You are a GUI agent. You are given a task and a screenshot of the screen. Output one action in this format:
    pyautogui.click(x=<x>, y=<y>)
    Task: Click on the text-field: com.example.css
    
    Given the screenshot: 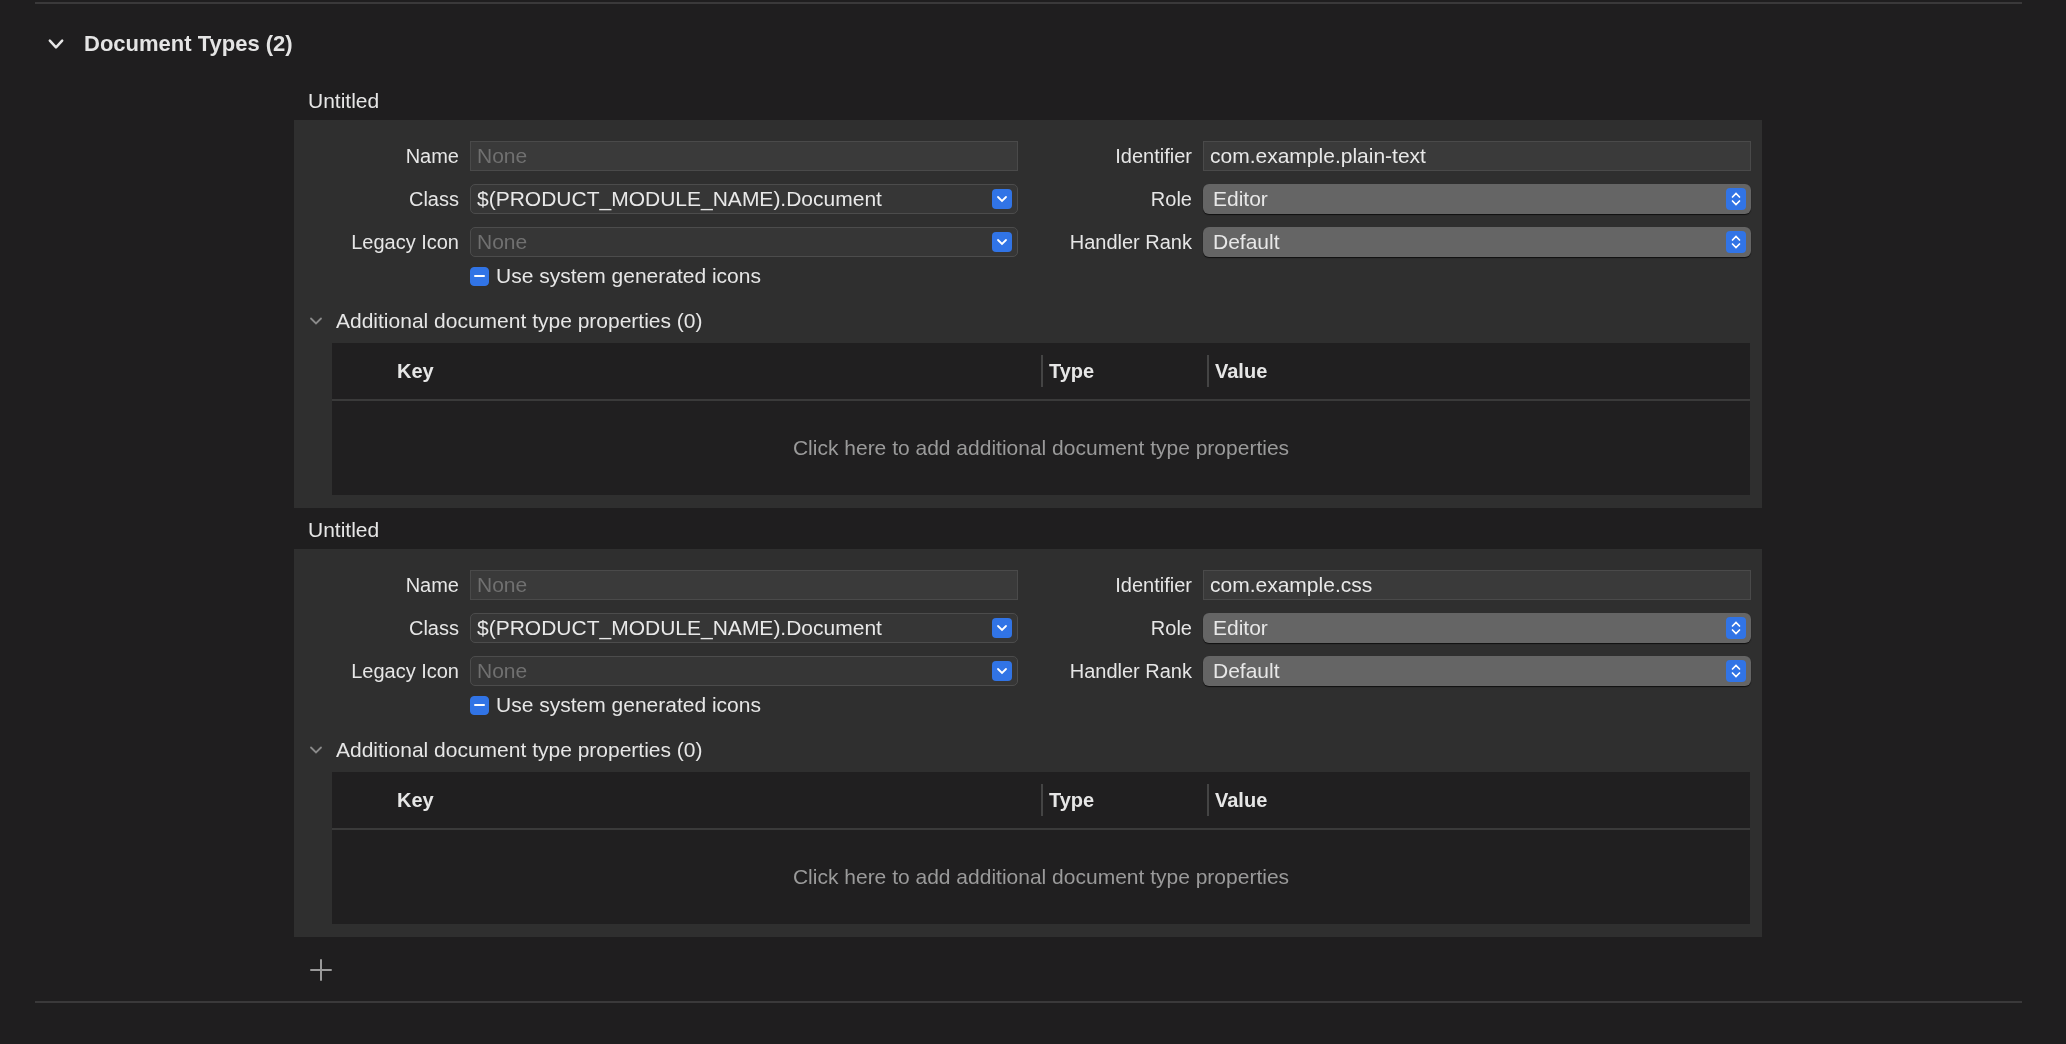 What is the action you would take?
    pyautogui.click(x=1477, y=585)
    